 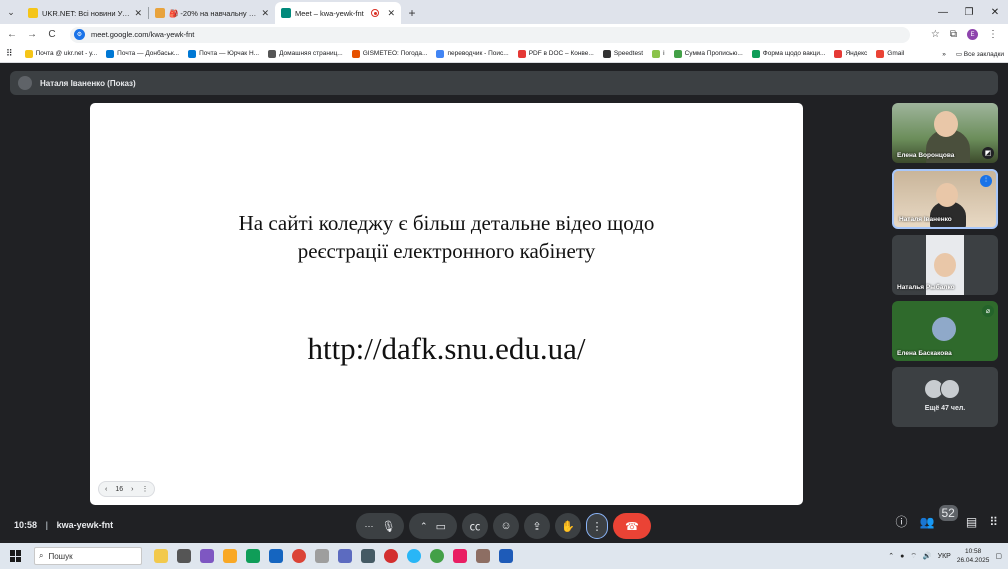 What do you see at coordinates (971, 522) in the screenshot?
I see `chat-icon: ▤` at bounding box center [971, 522].